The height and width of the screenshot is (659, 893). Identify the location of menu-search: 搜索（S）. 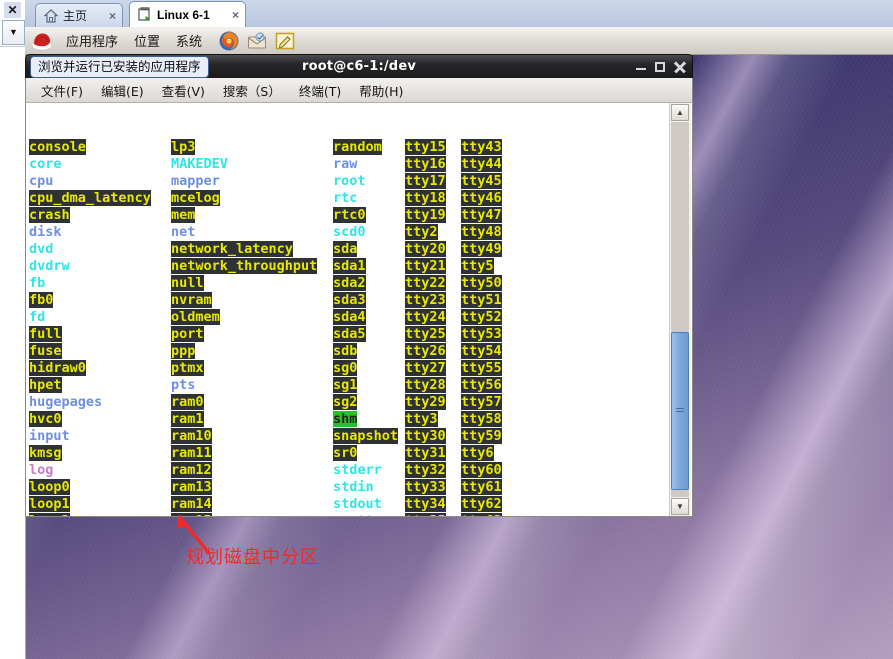
(252, 90).